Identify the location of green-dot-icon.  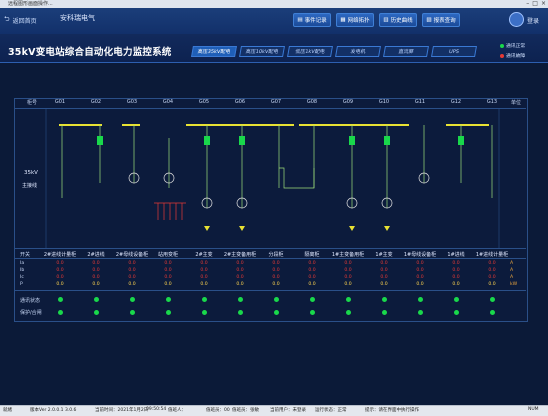
(502, 45).